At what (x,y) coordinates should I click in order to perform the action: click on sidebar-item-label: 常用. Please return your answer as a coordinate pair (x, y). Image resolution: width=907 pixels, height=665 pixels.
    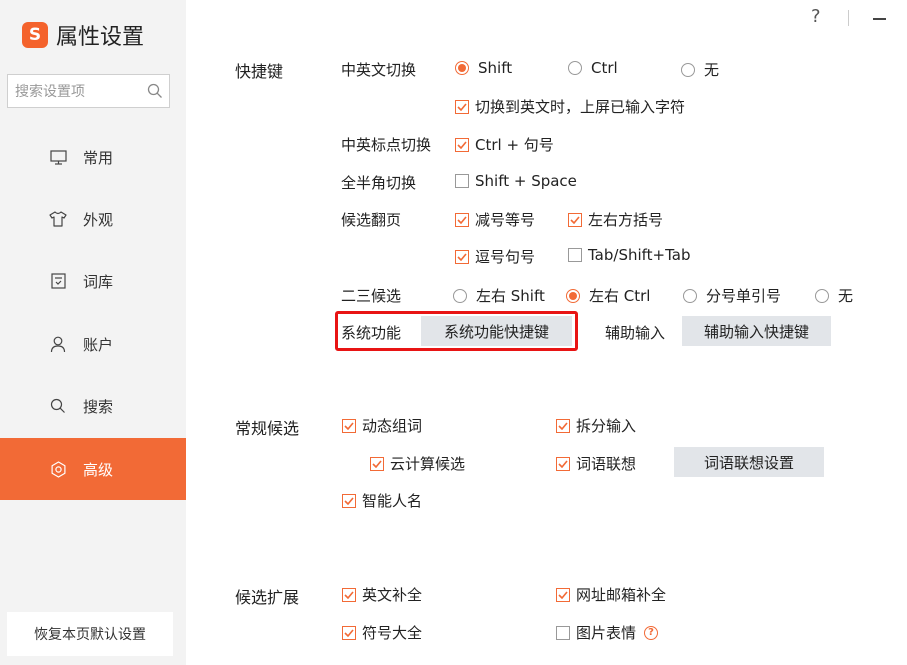
    Looking at the image, I should click on (98, 157).